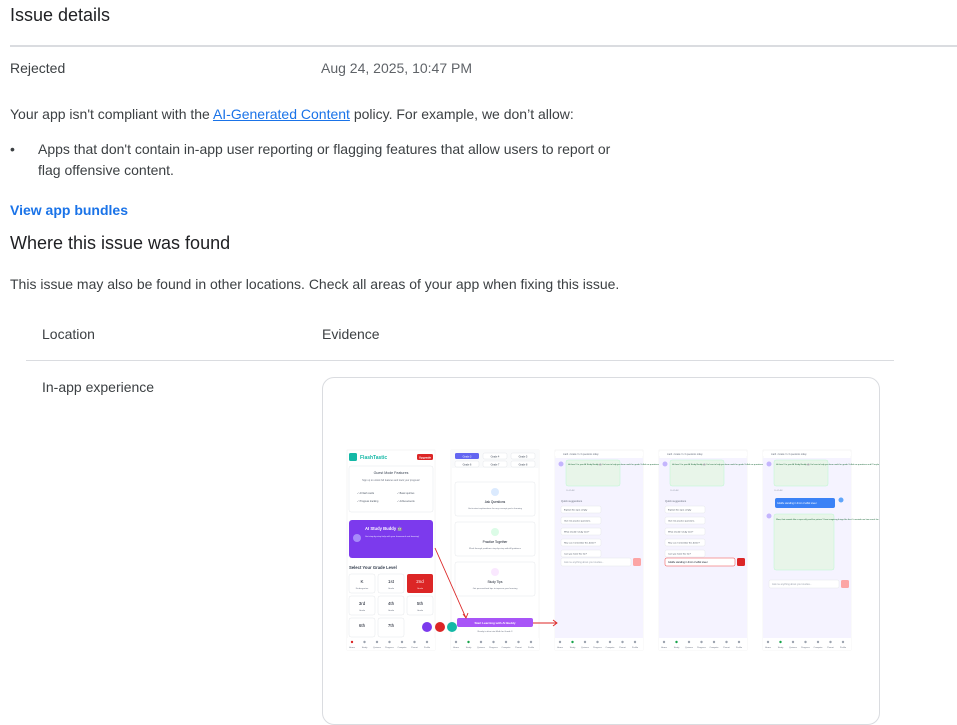 The height and width of the screenshot is (725, 957). Describe the element at coordinates (396, 68) in the screenshot. I see `status-date: Aug 24, 2025, 10:47 PM` at that location.